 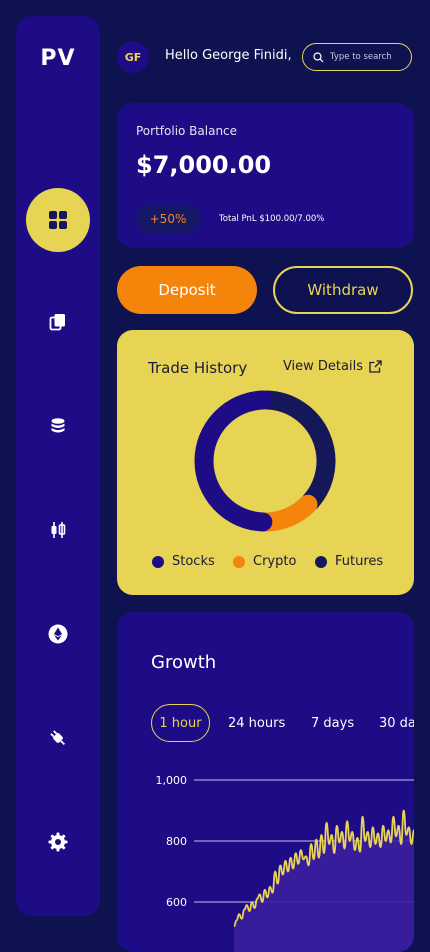 I want to click on change-badge: +50%, so click(x=168, y=219).